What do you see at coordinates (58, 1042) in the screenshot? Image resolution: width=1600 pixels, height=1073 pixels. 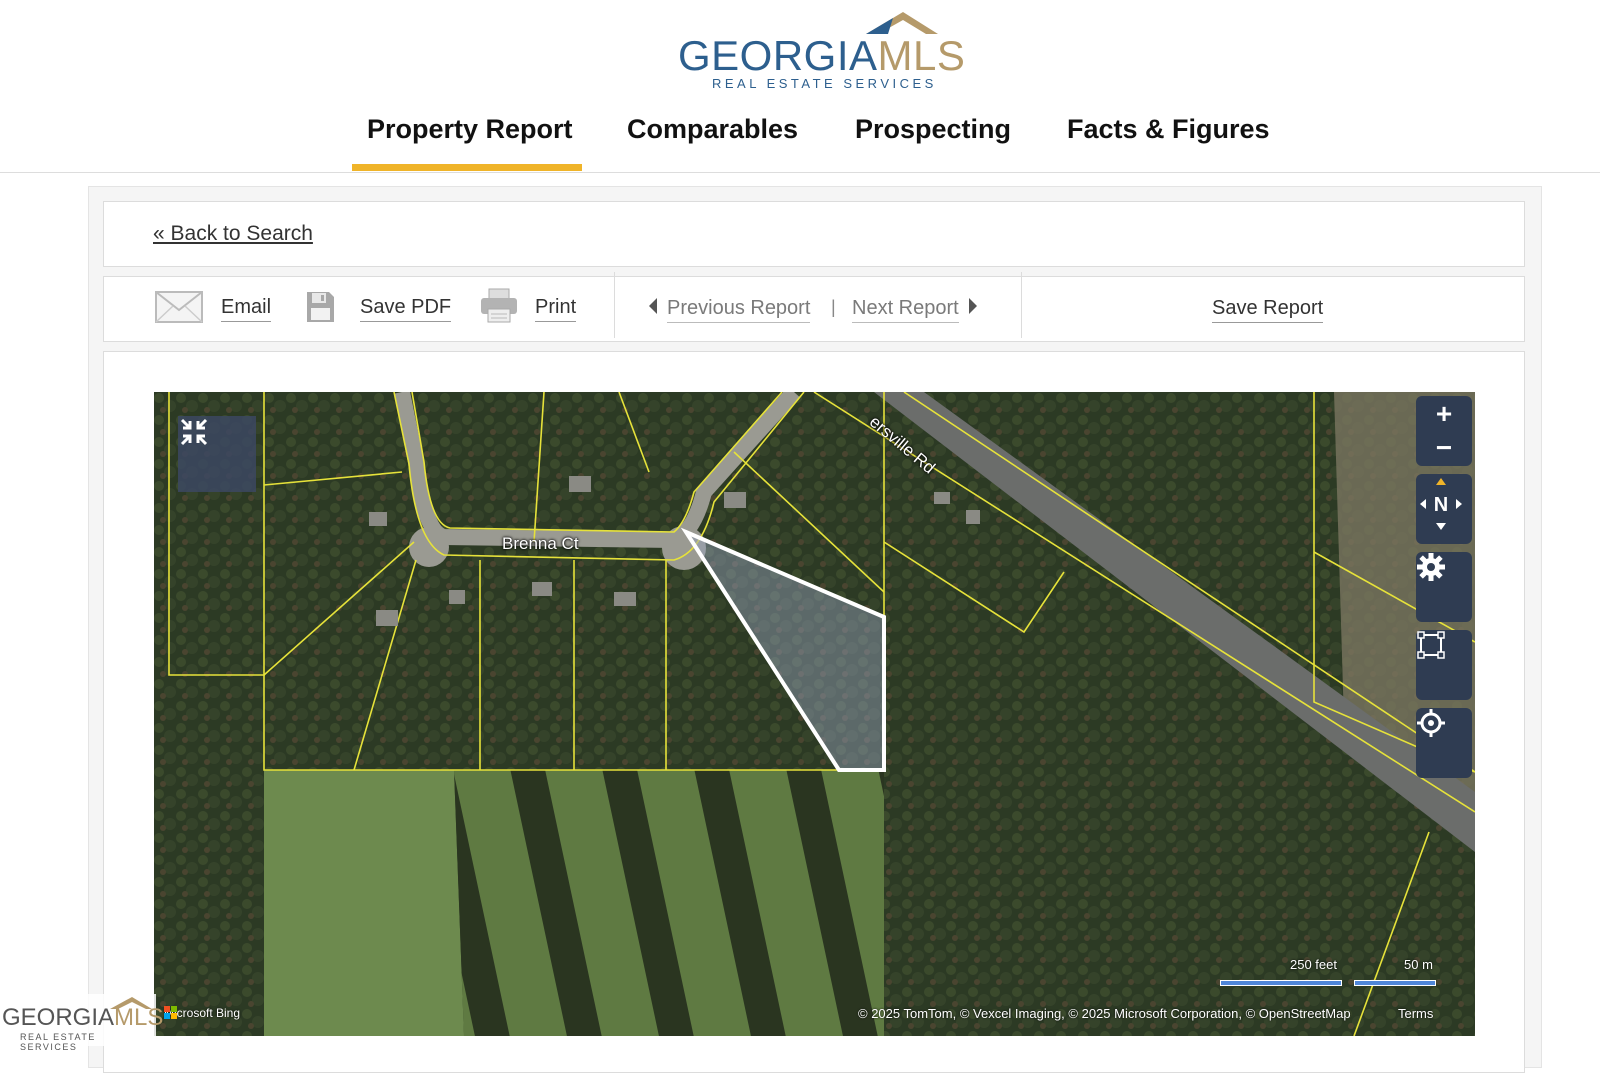 I see `watermark-tagline: REAL ESTATE SERVICES` at bounding box center [58, 1042].